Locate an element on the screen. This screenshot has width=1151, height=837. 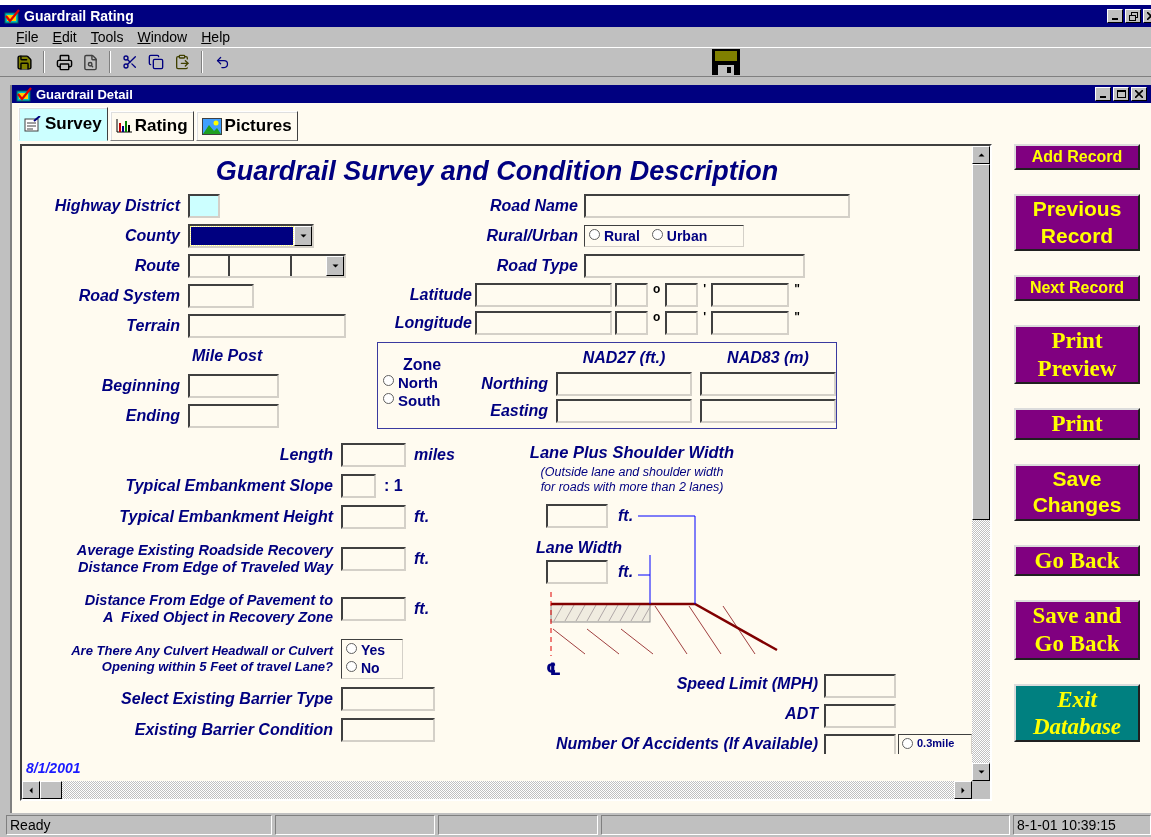
column-heading: NAD27 (ft.) is located at coordinates (624, 358).